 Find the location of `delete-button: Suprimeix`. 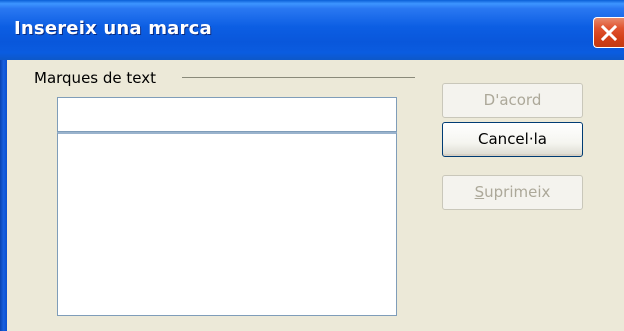

delete-button: Suprimeix is located at coordinates (512, 192).